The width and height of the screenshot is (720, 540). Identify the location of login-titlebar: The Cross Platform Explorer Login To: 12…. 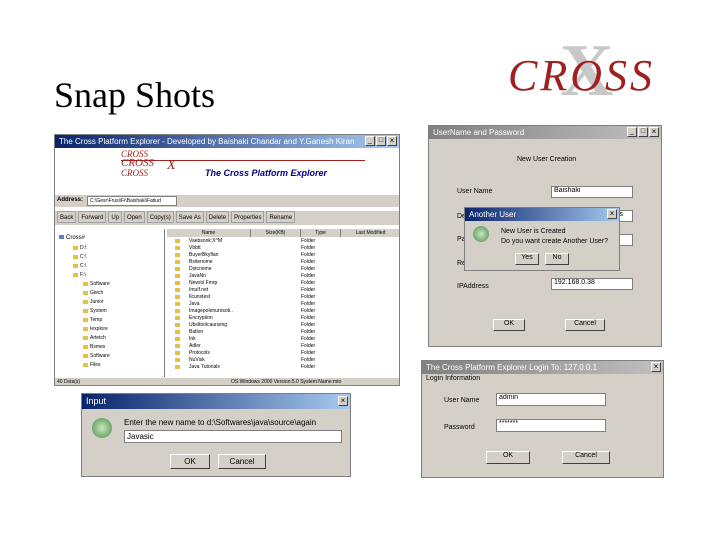
(542, 367).